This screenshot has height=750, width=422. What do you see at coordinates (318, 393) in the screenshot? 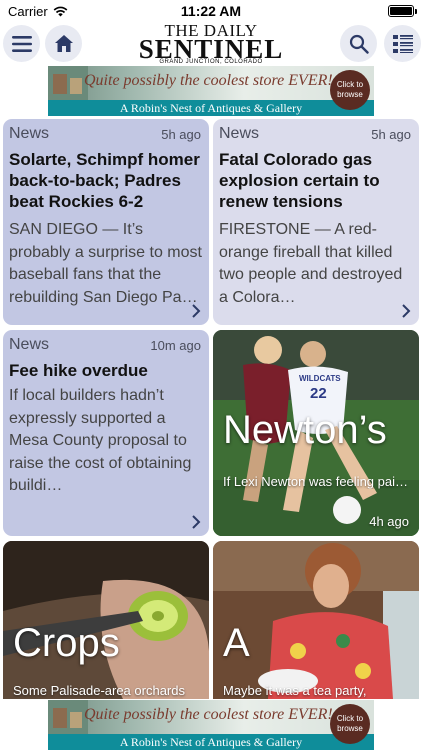
I see `jersey-number: 22` at bounding box center [318, 393].